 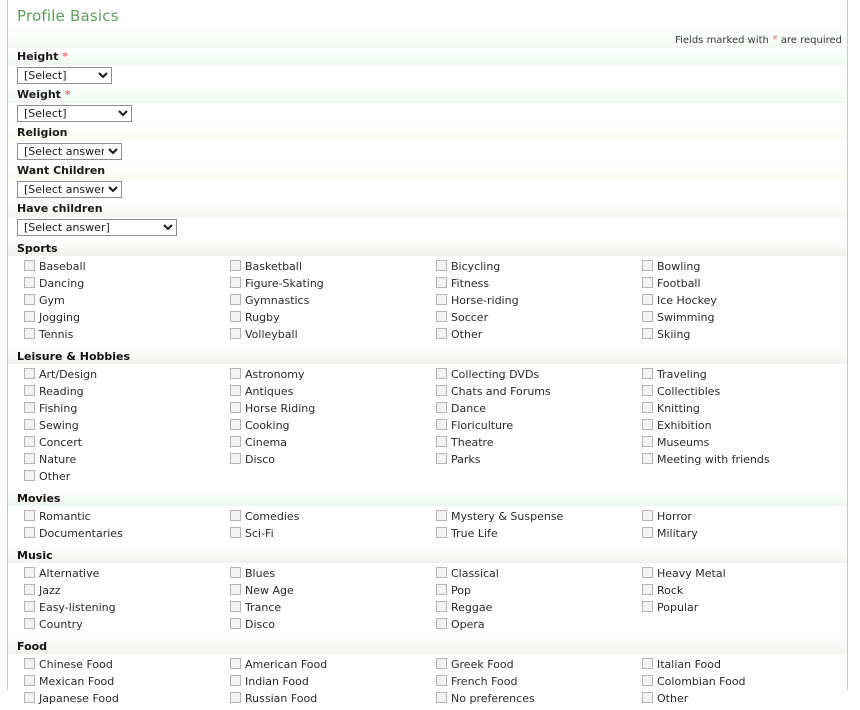 What do you see at coordinates (97, 227) in the screenshot?
I see `select-have-children: [Select answer]` at bounding box center [97, 227].